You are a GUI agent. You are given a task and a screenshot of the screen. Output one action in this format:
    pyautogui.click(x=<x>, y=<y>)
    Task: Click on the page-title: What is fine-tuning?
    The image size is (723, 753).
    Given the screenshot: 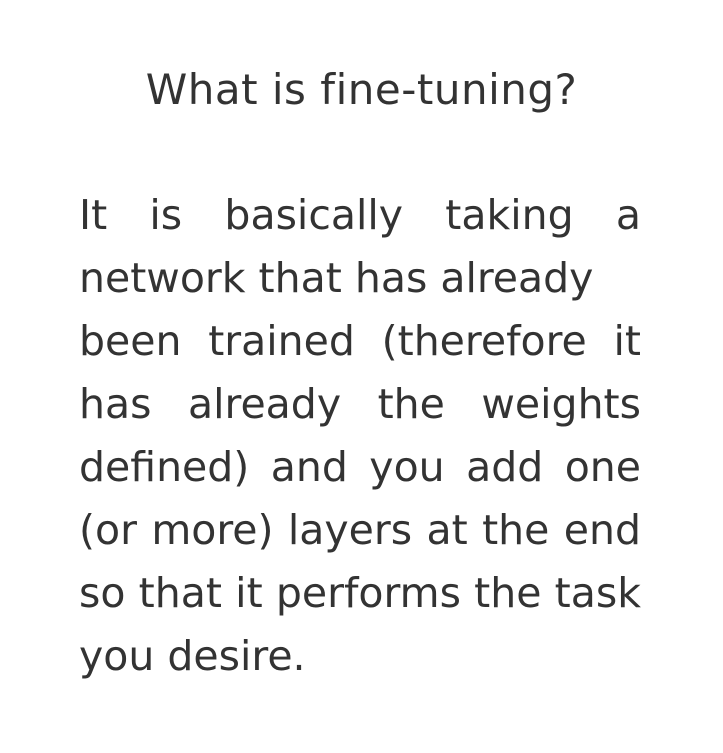 What is the action you would take?
    pyautogui.click(x=361, y=89)
    